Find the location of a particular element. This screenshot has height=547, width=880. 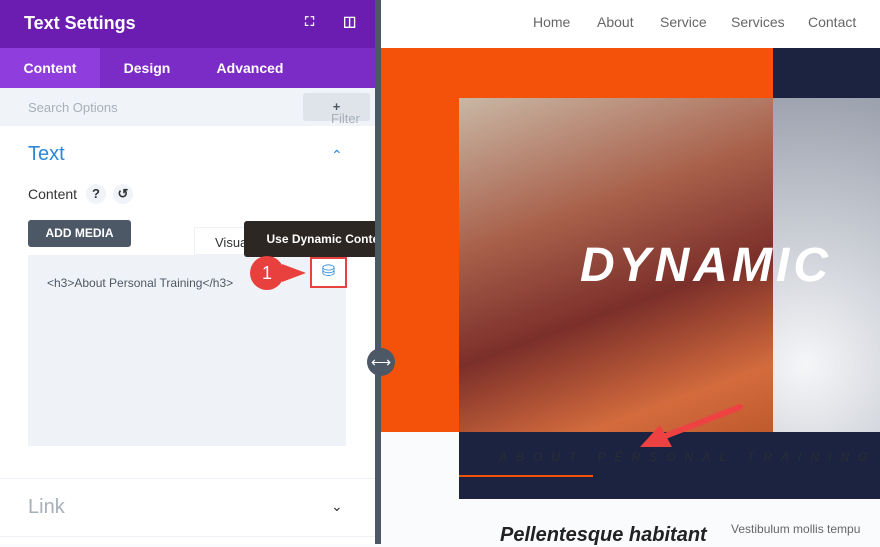

panel-header: Text Settings ⛶ ◫ is located at coordinates (190, 24).